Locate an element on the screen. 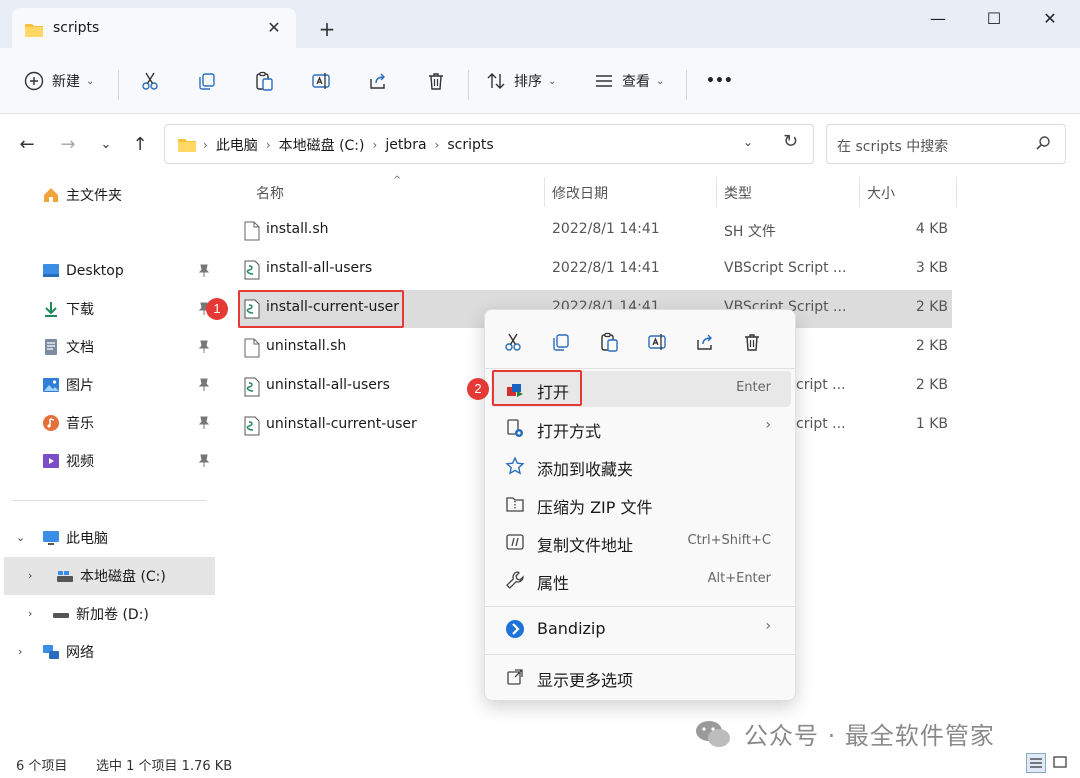  more-options-button: ••• is located at coordinates (719, 81).